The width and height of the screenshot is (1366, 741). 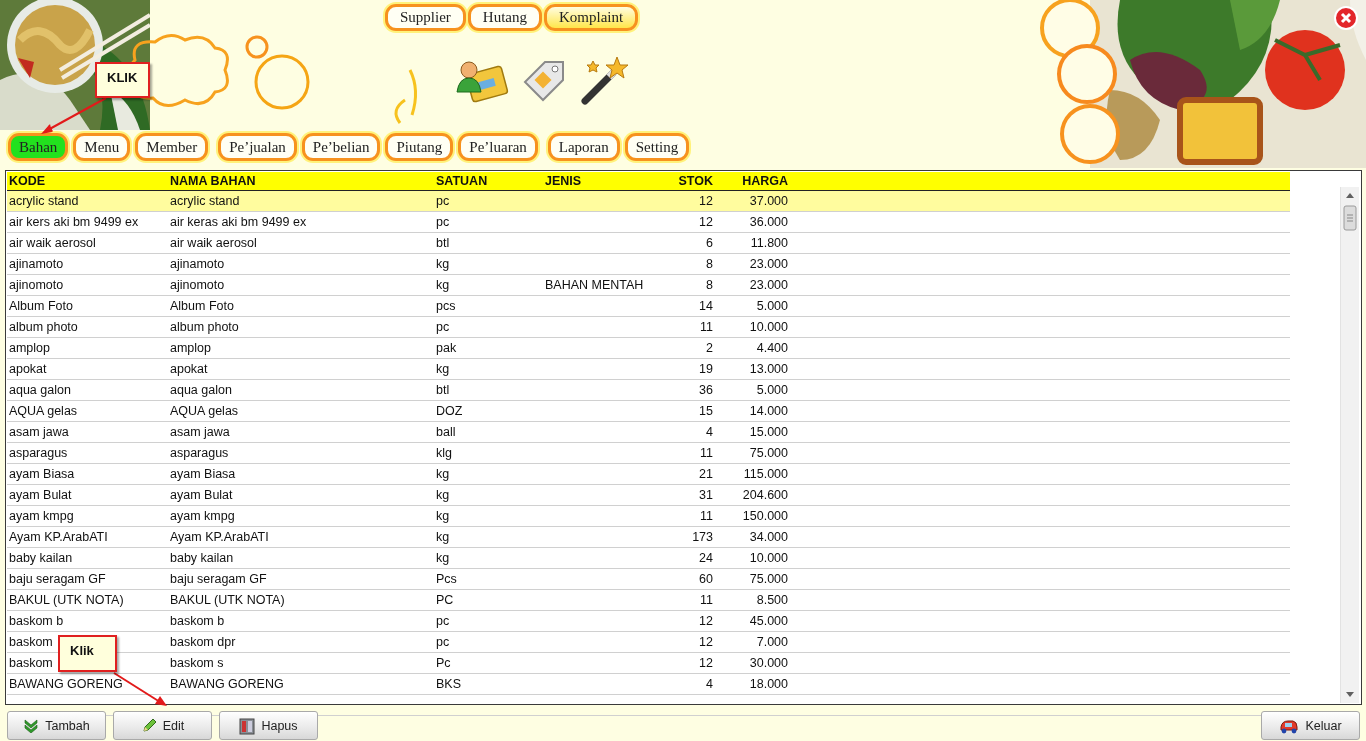 What do you see at coordinates (43, 327) in the screenshot?
I see `table-cell-text: album photo` at bounding box center [43, 327].